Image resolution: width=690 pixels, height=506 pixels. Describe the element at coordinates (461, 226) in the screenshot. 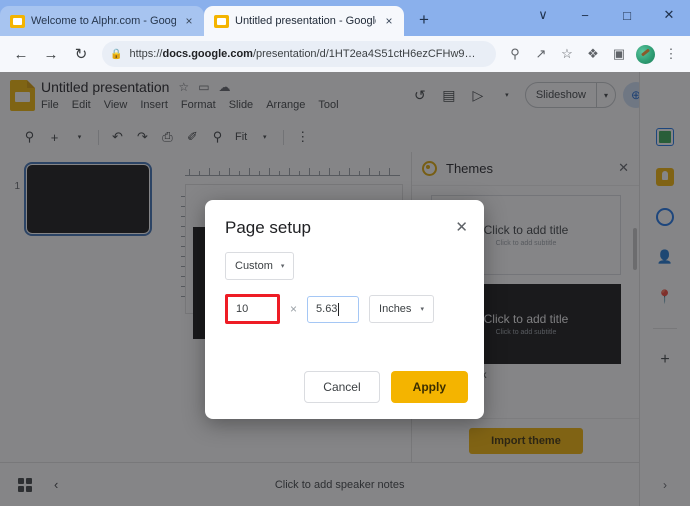

I see `close-icon: ✕` at that location.